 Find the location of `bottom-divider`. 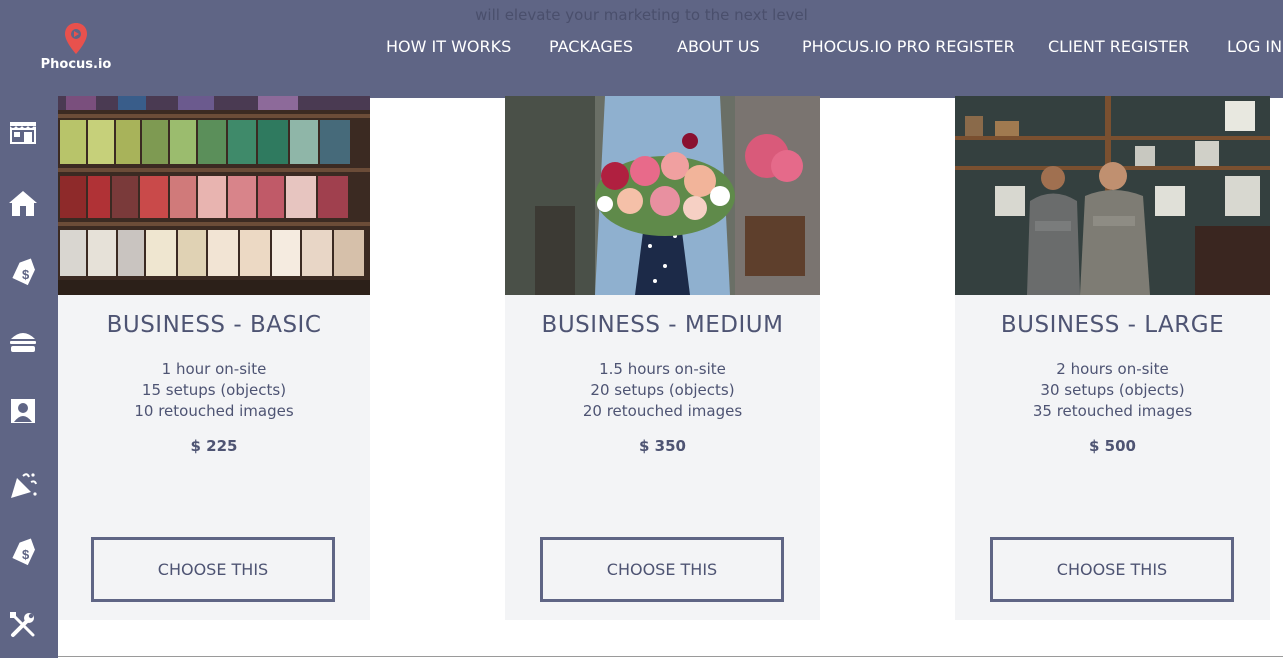

bottom-divider is located at coordinates (670, 656).